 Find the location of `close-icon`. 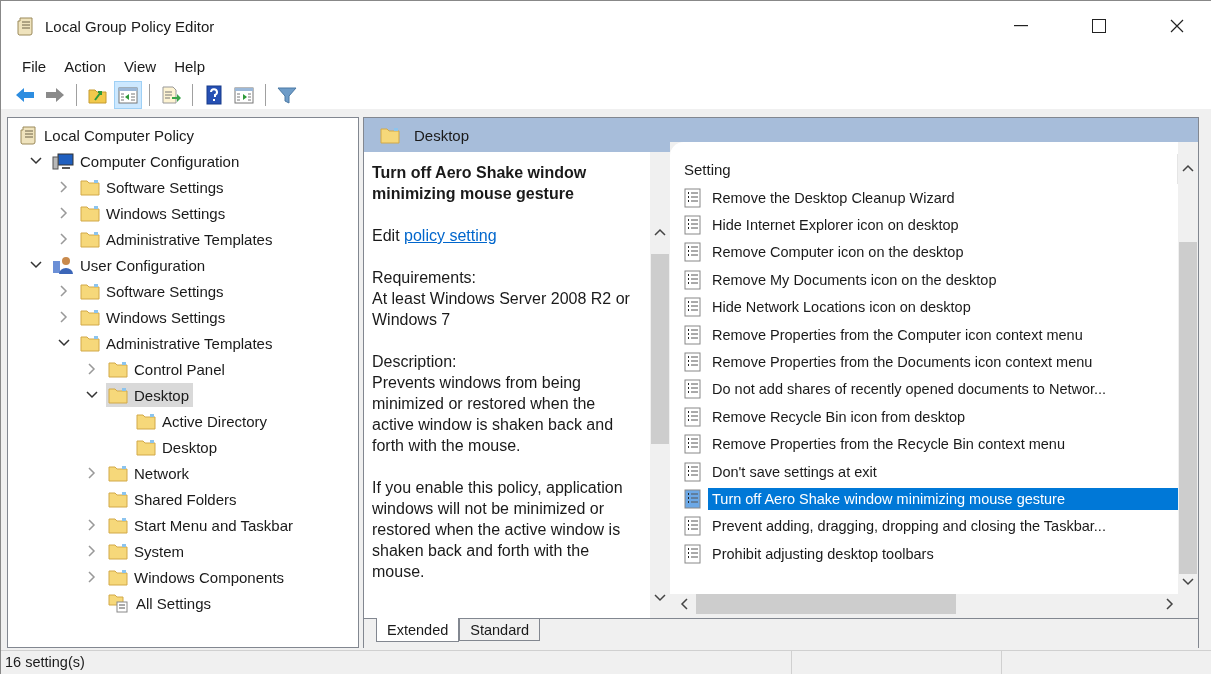

close-icon is located at coordinates (1177, 26).